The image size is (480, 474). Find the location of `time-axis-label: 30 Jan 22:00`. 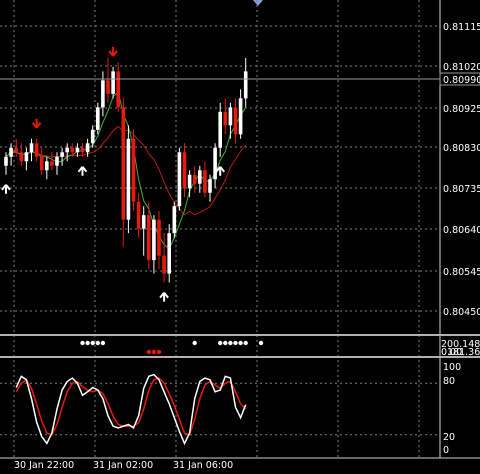

time-axis-label: 30 Jan 22:00 is located at coordinates (44, 465).